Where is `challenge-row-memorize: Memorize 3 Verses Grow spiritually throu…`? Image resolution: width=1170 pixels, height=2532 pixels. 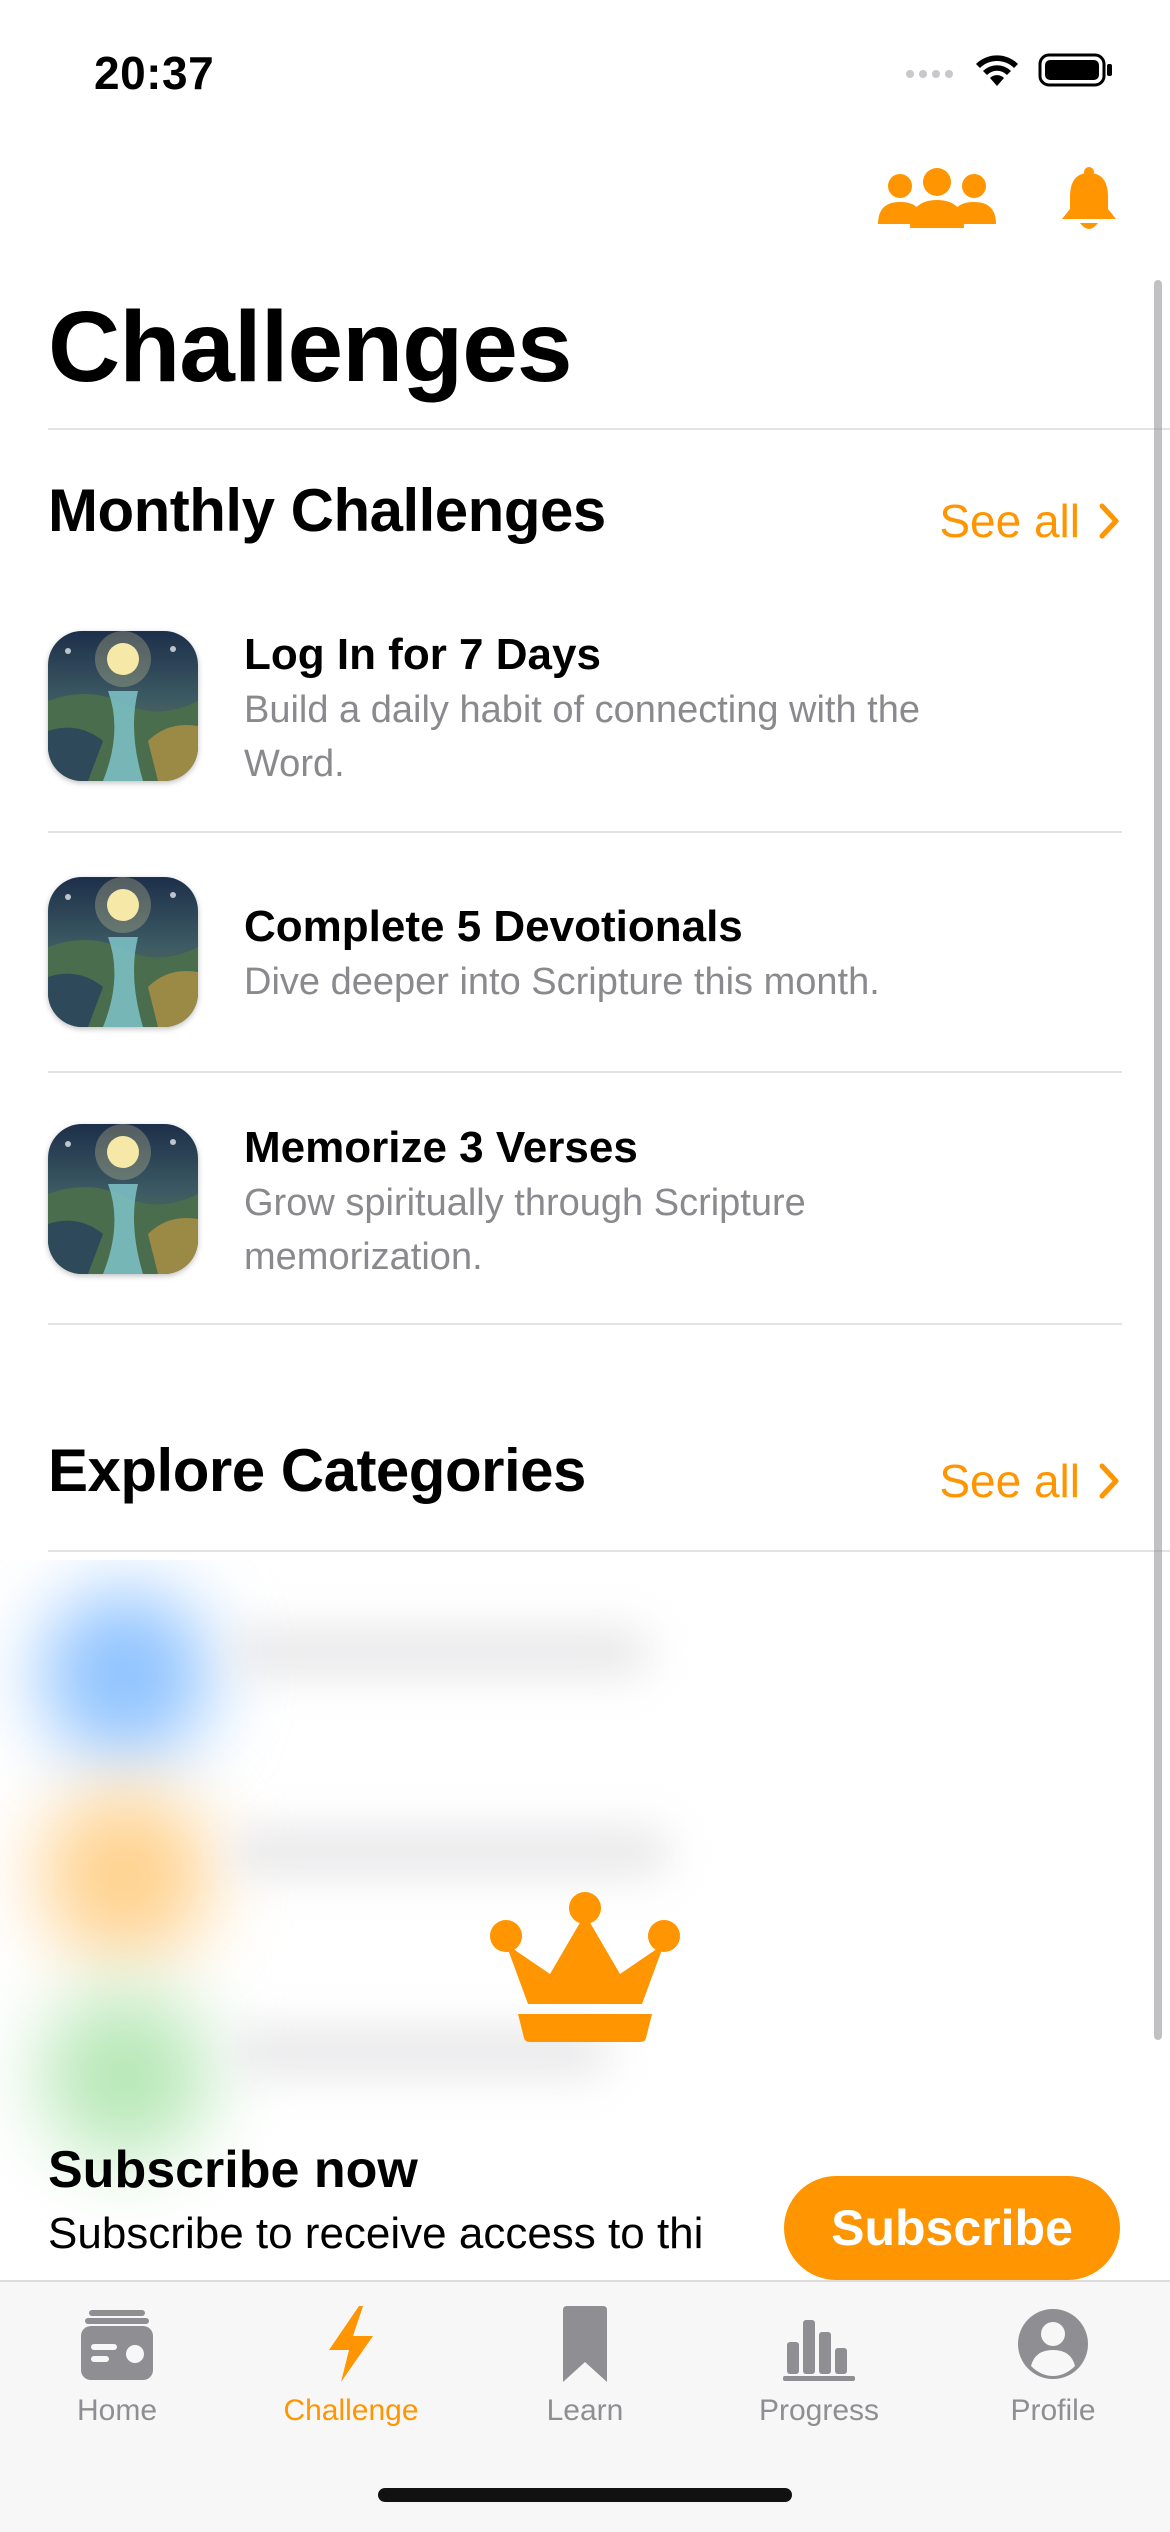 challenge-row-memorize: Memorize 3 Verses Grow spiritually throu… is located at coordinates (585, 1203).